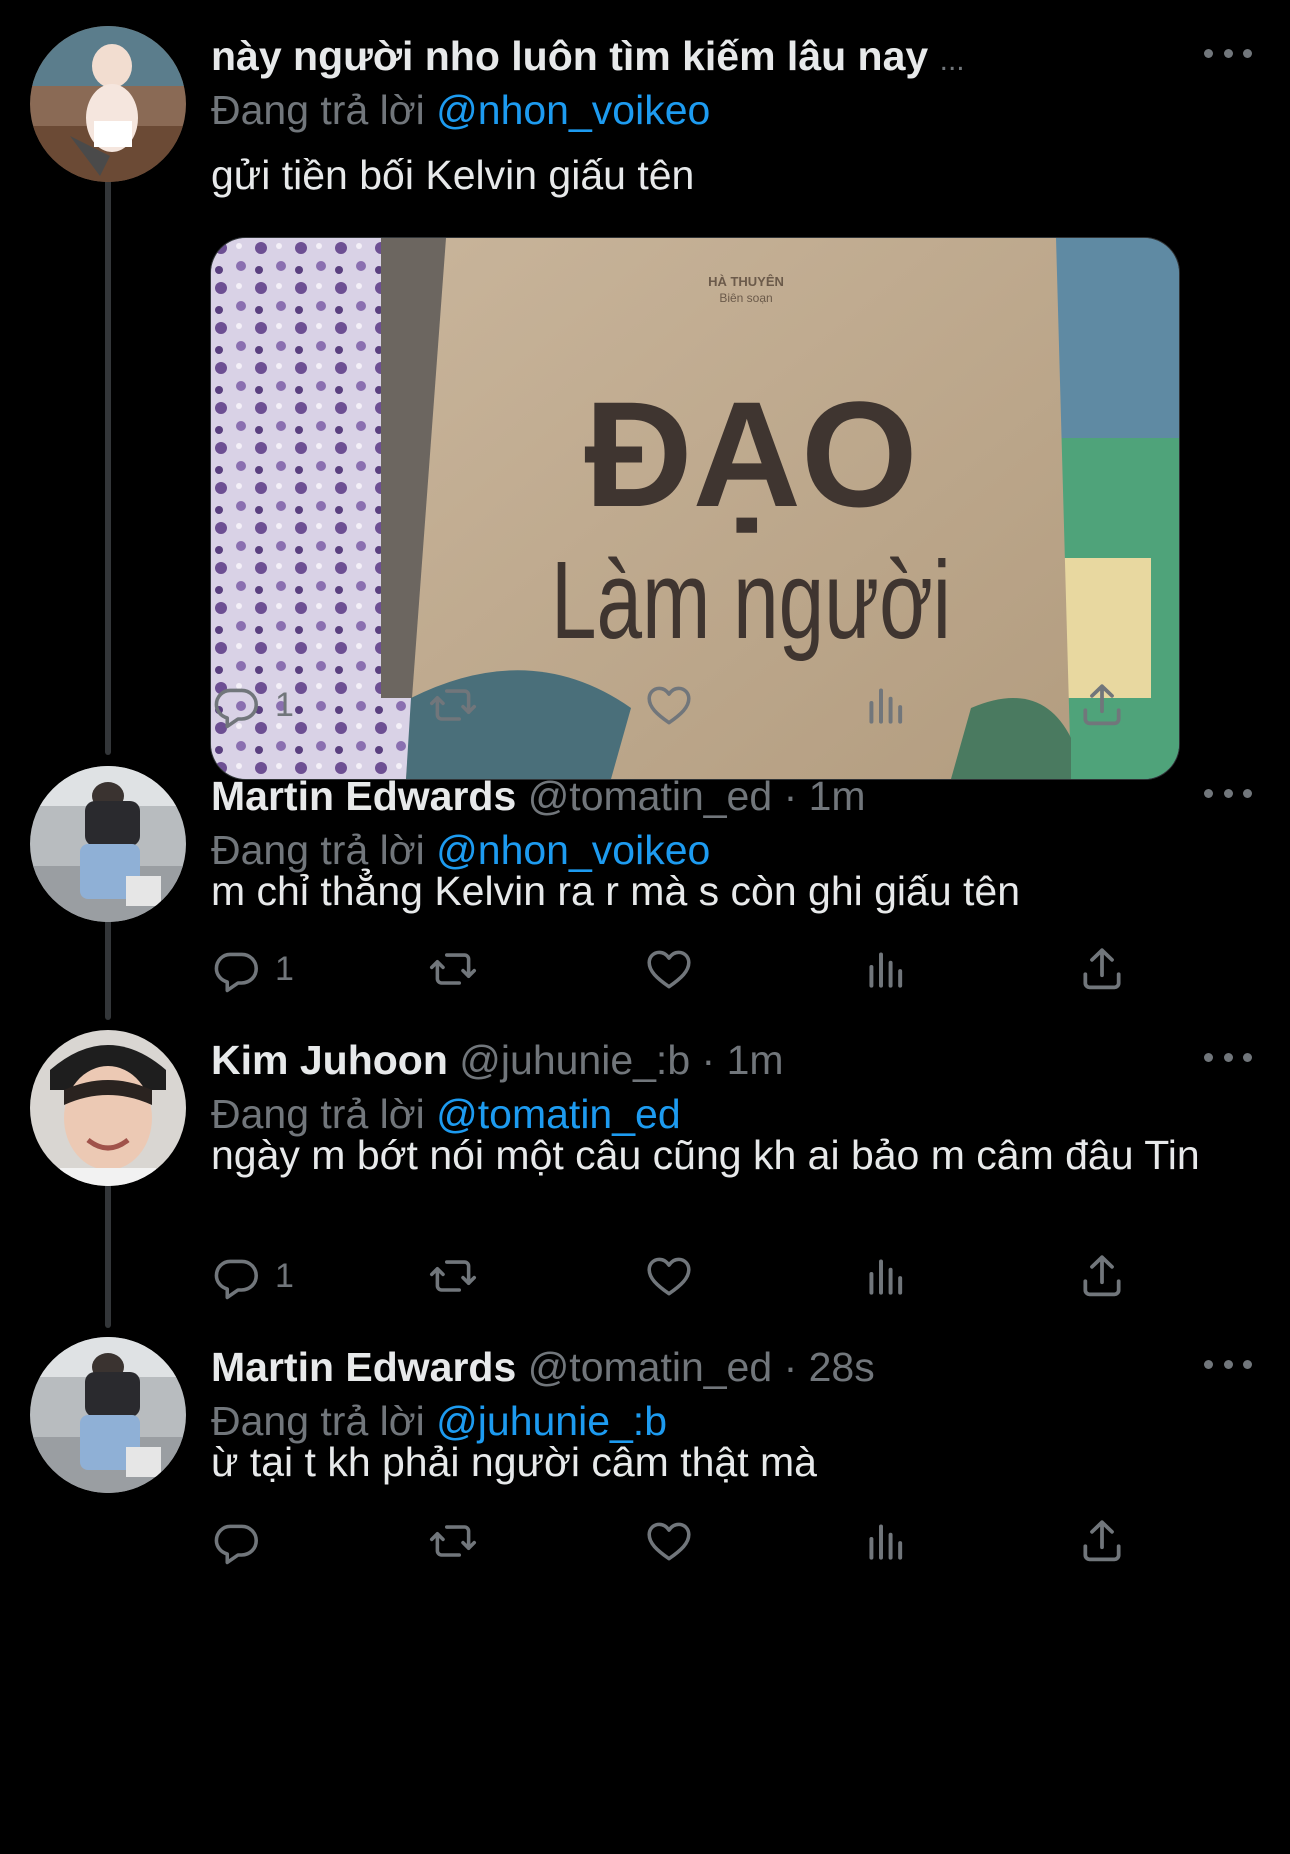  I want to click on reply-button, so click(243, 1541).